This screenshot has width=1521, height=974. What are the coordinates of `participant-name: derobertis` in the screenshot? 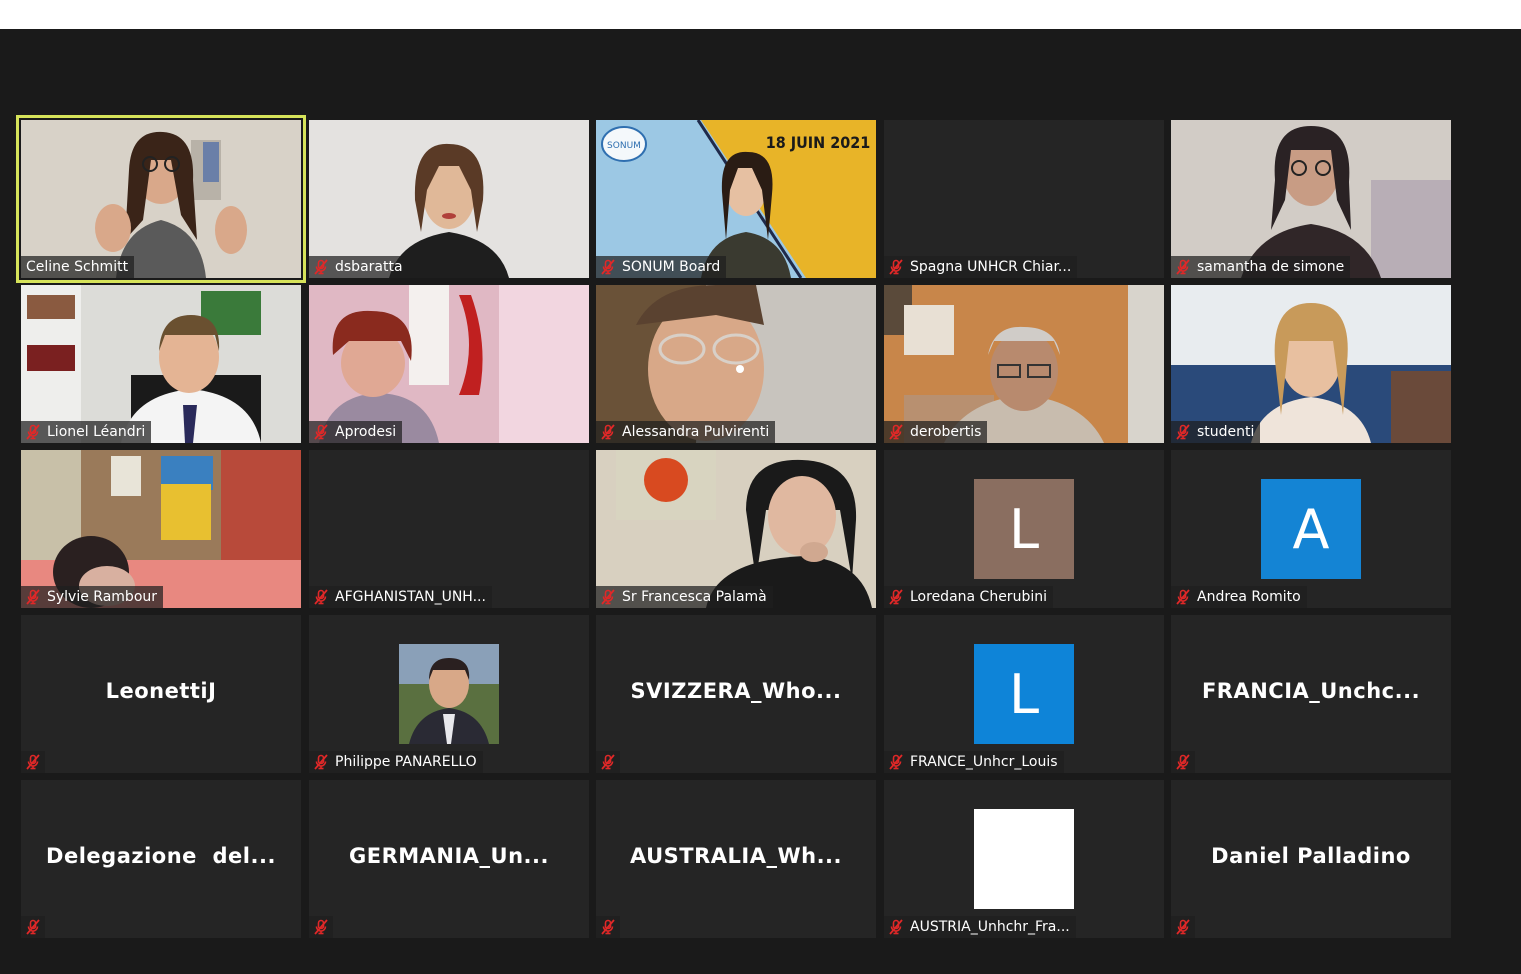 It's located at (946, 432).